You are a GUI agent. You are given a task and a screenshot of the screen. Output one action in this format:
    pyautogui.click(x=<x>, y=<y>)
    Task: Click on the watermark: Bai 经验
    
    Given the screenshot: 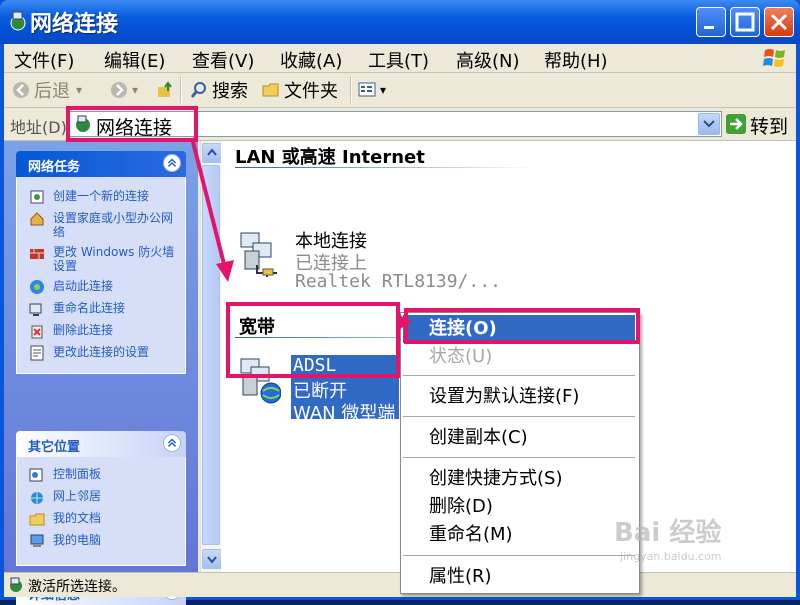 What is the action you would take?
    pyautogui.click(x=668, y=533)
    